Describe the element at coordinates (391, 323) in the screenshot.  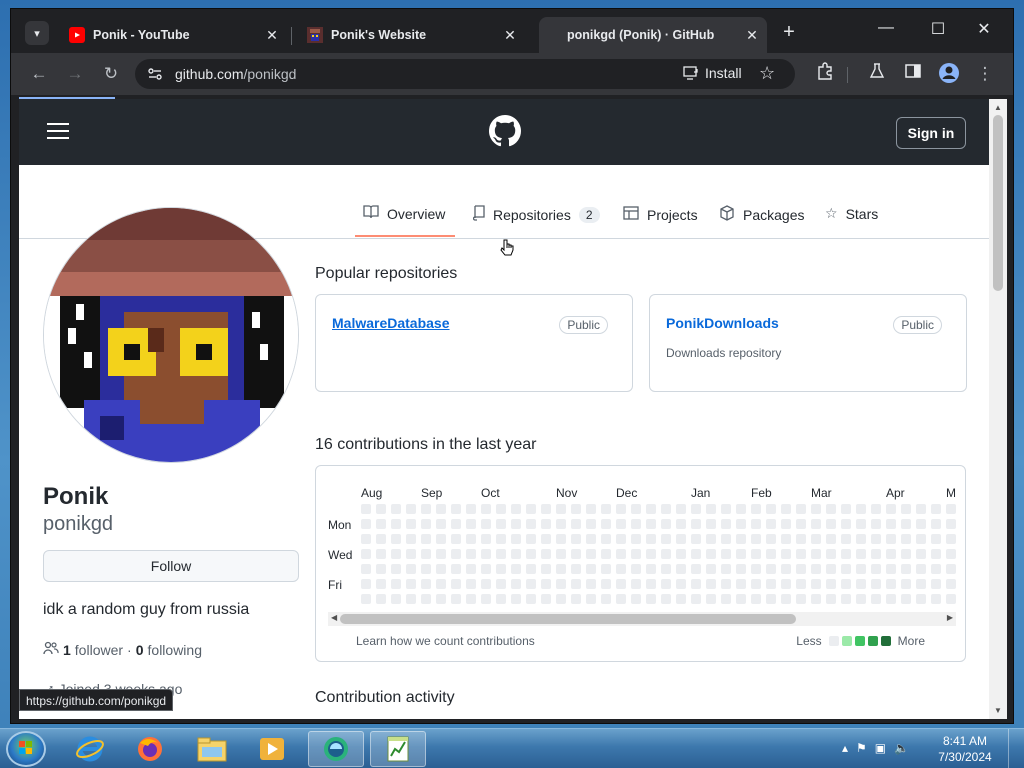
I see `repo-link: MalwareDatabase` at that location.